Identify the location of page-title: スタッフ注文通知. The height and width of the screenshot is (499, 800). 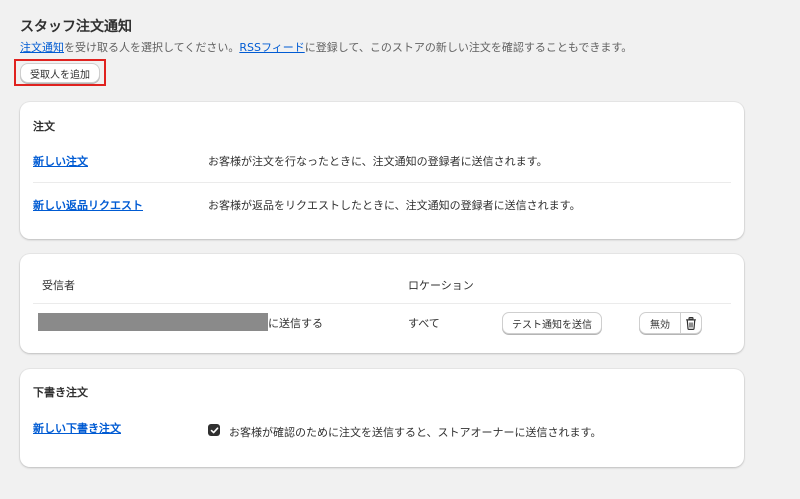
(76, 27).